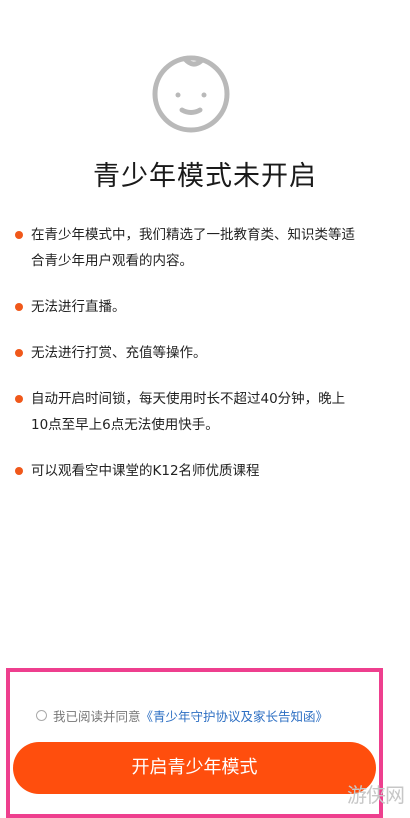 Image resolution: width=410 pixels, height=818 pixels. I want to click on watermark-logo: 游侠网, so click(376, 795).